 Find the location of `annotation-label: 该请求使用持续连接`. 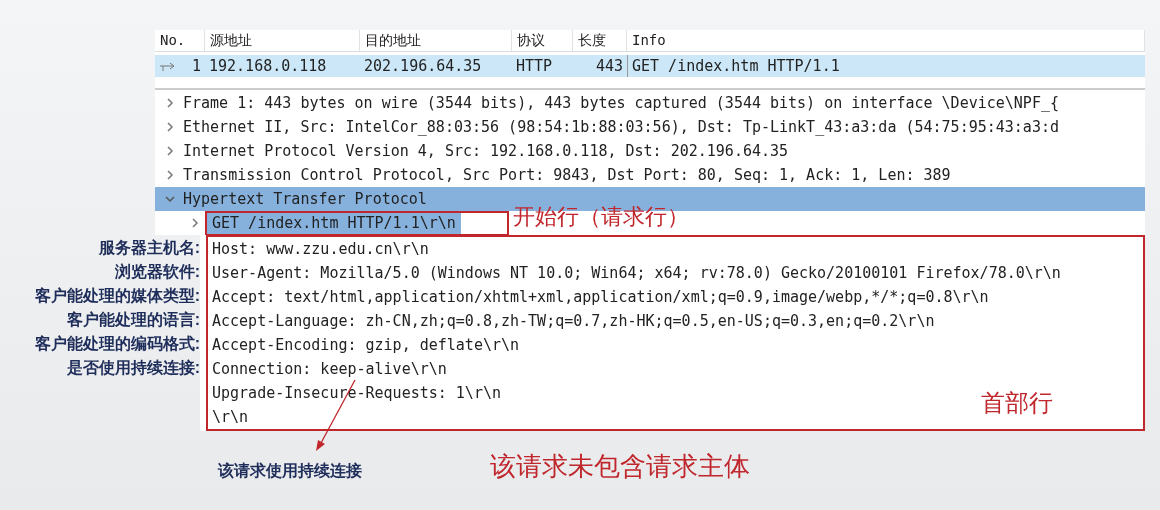

annotation-label: 该请求使用持续连接 is located at coordinates (290, 471).